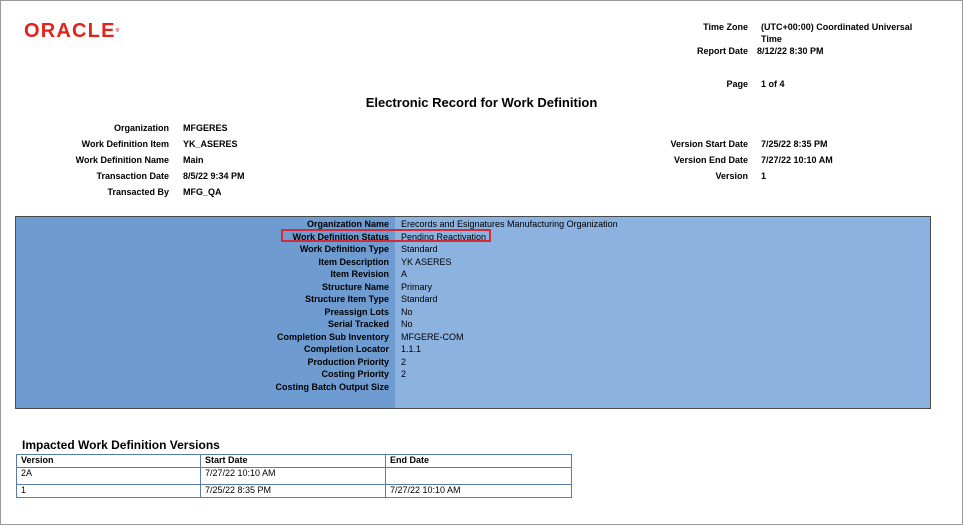 The image size is (963, 525). I want to click on summary-value: 7/25/22 8:35 PM, so click(794, 144).